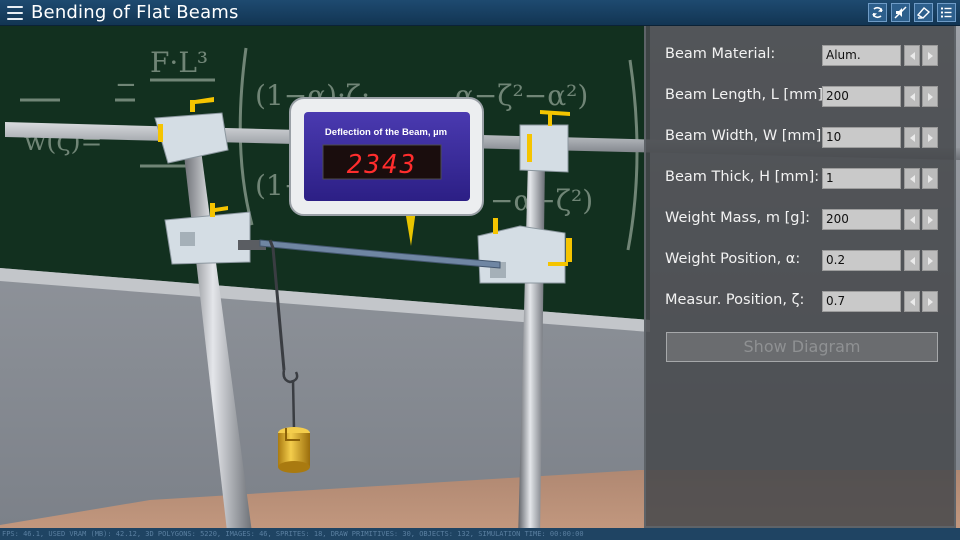  I want to click on param-row-material: Beam Material: Alum., so click(801, 56).